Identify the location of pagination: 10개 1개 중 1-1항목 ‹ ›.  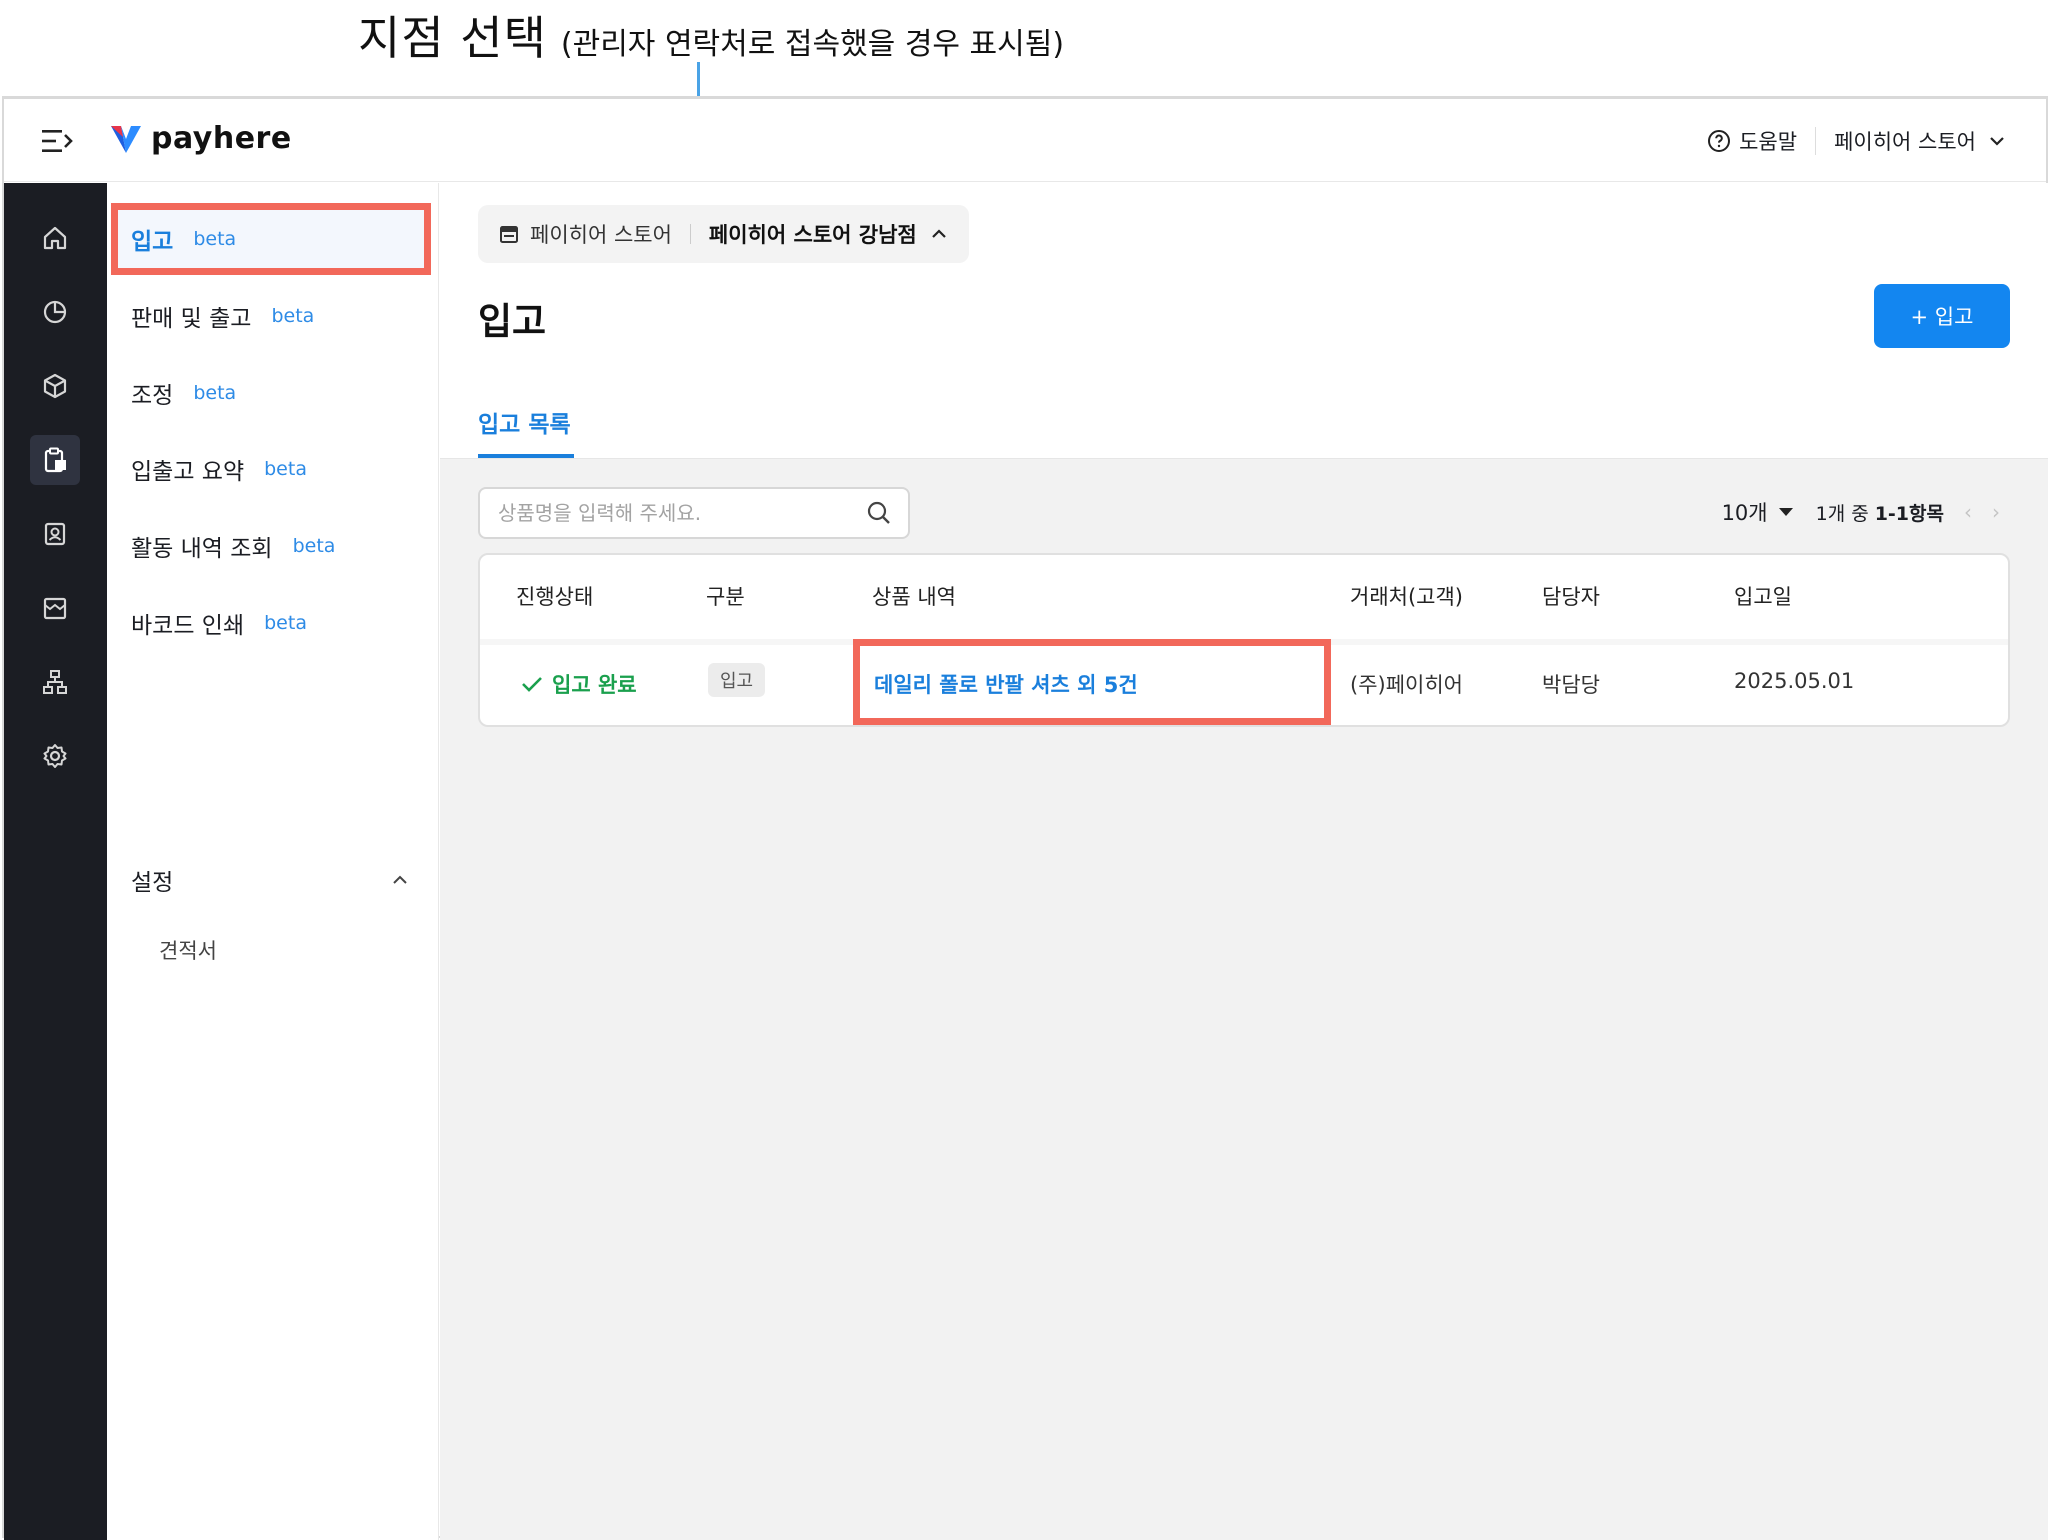
(1861, 512).